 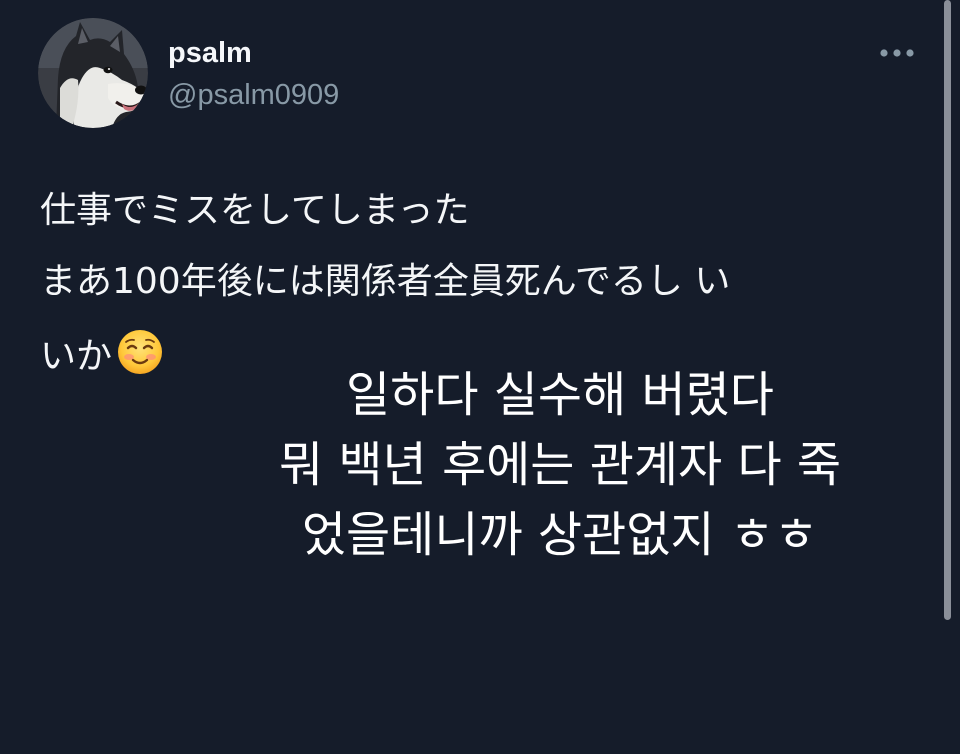 I want to click on tweet-line-with-emoji: いか, so click(x=102, y=353).